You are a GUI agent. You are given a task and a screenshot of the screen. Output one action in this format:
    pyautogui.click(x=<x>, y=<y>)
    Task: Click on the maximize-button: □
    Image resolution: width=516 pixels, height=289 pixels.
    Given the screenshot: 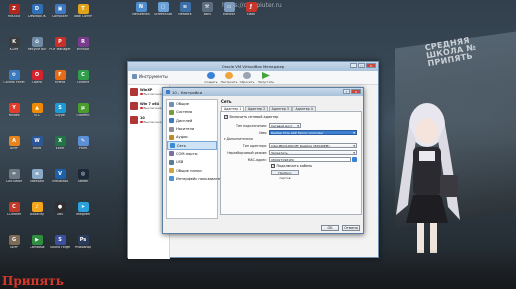 What is the action you would take?
    pyautogui.click(x=361, y=65)
    